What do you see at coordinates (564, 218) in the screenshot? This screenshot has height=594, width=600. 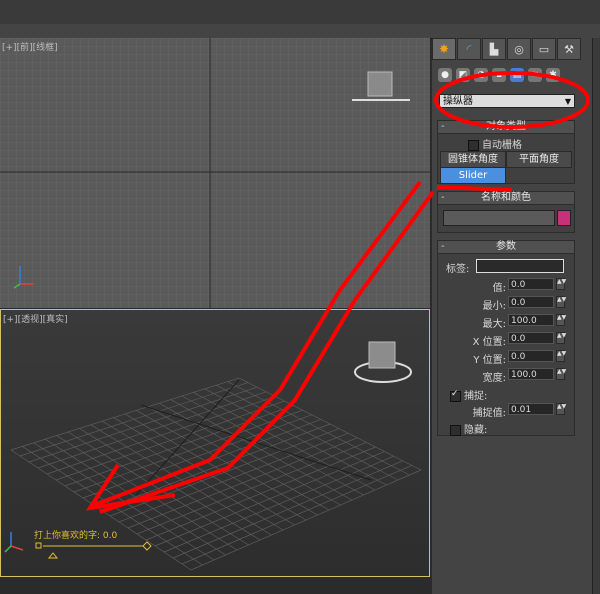 I see `object-color-swatch` at bounding box center [564, 218].